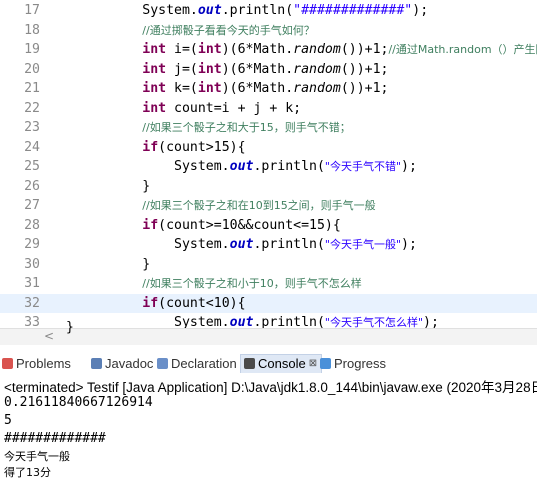 The height and width of the screenshot is (480, 537). I want to click on code-line: 28 if(count>=10&&count<=15){, so click(268, 225).